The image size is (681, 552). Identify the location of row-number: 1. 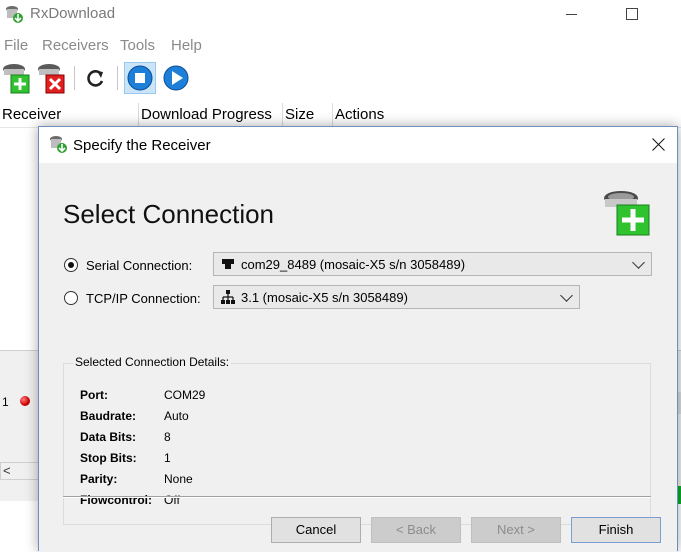
(5, 402).